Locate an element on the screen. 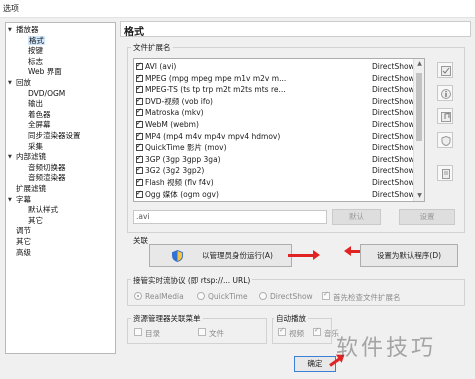 The image size is (475, 379). check-all-icon is located at coordinates (446, 71).